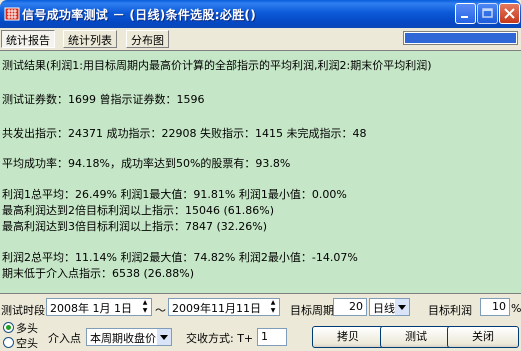 Image resolution: width=521 pixels, height=351 pixels. What do you see at coordinates (23, 310) in the screenshot?
I see `period-label: 测试时段` at bounding box center [23, 310].